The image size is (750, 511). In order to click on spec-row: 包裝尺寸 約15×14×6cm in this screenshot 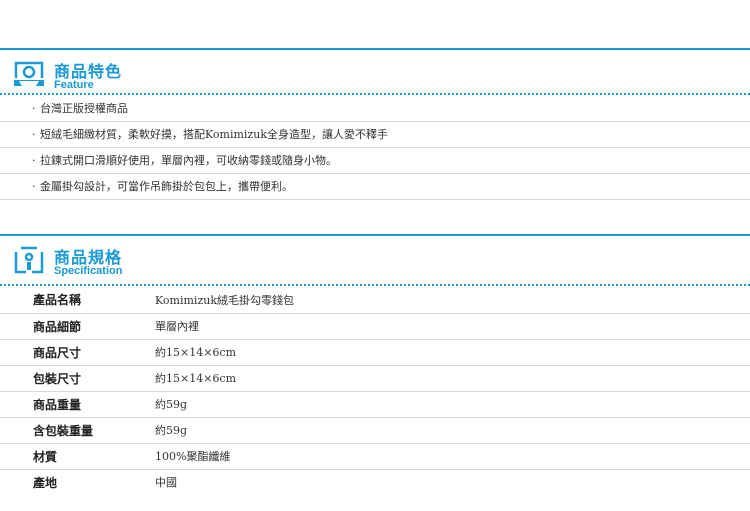, I will do `click(375, 378)`.